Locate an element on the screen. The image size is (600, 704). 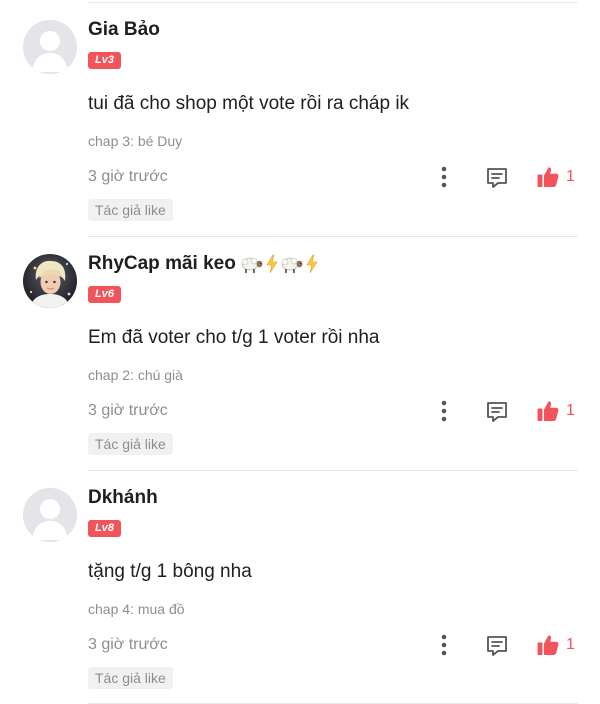
level-badge: Lv3 is located at coordinates (104, 60).